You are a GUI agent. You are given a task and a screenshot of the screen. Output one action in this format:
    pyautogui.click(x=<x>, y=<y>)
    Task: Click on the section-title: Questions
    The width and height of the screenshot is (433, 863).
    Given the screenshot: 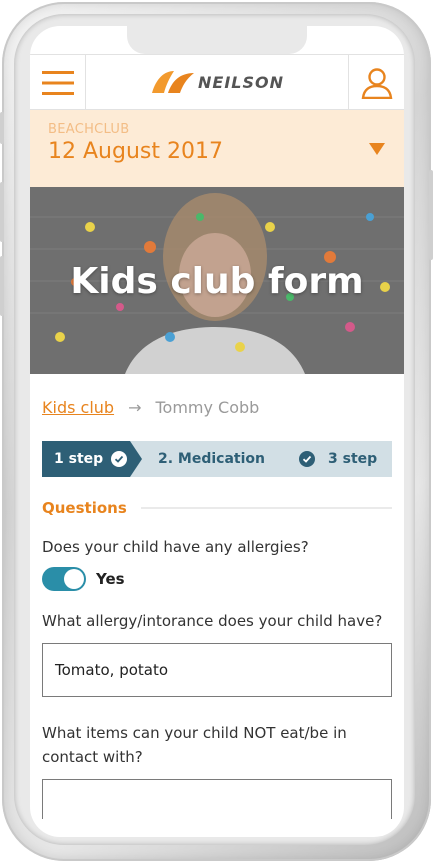 What is the action you would take?
    pyautogui.click(x=84, y=508)
    